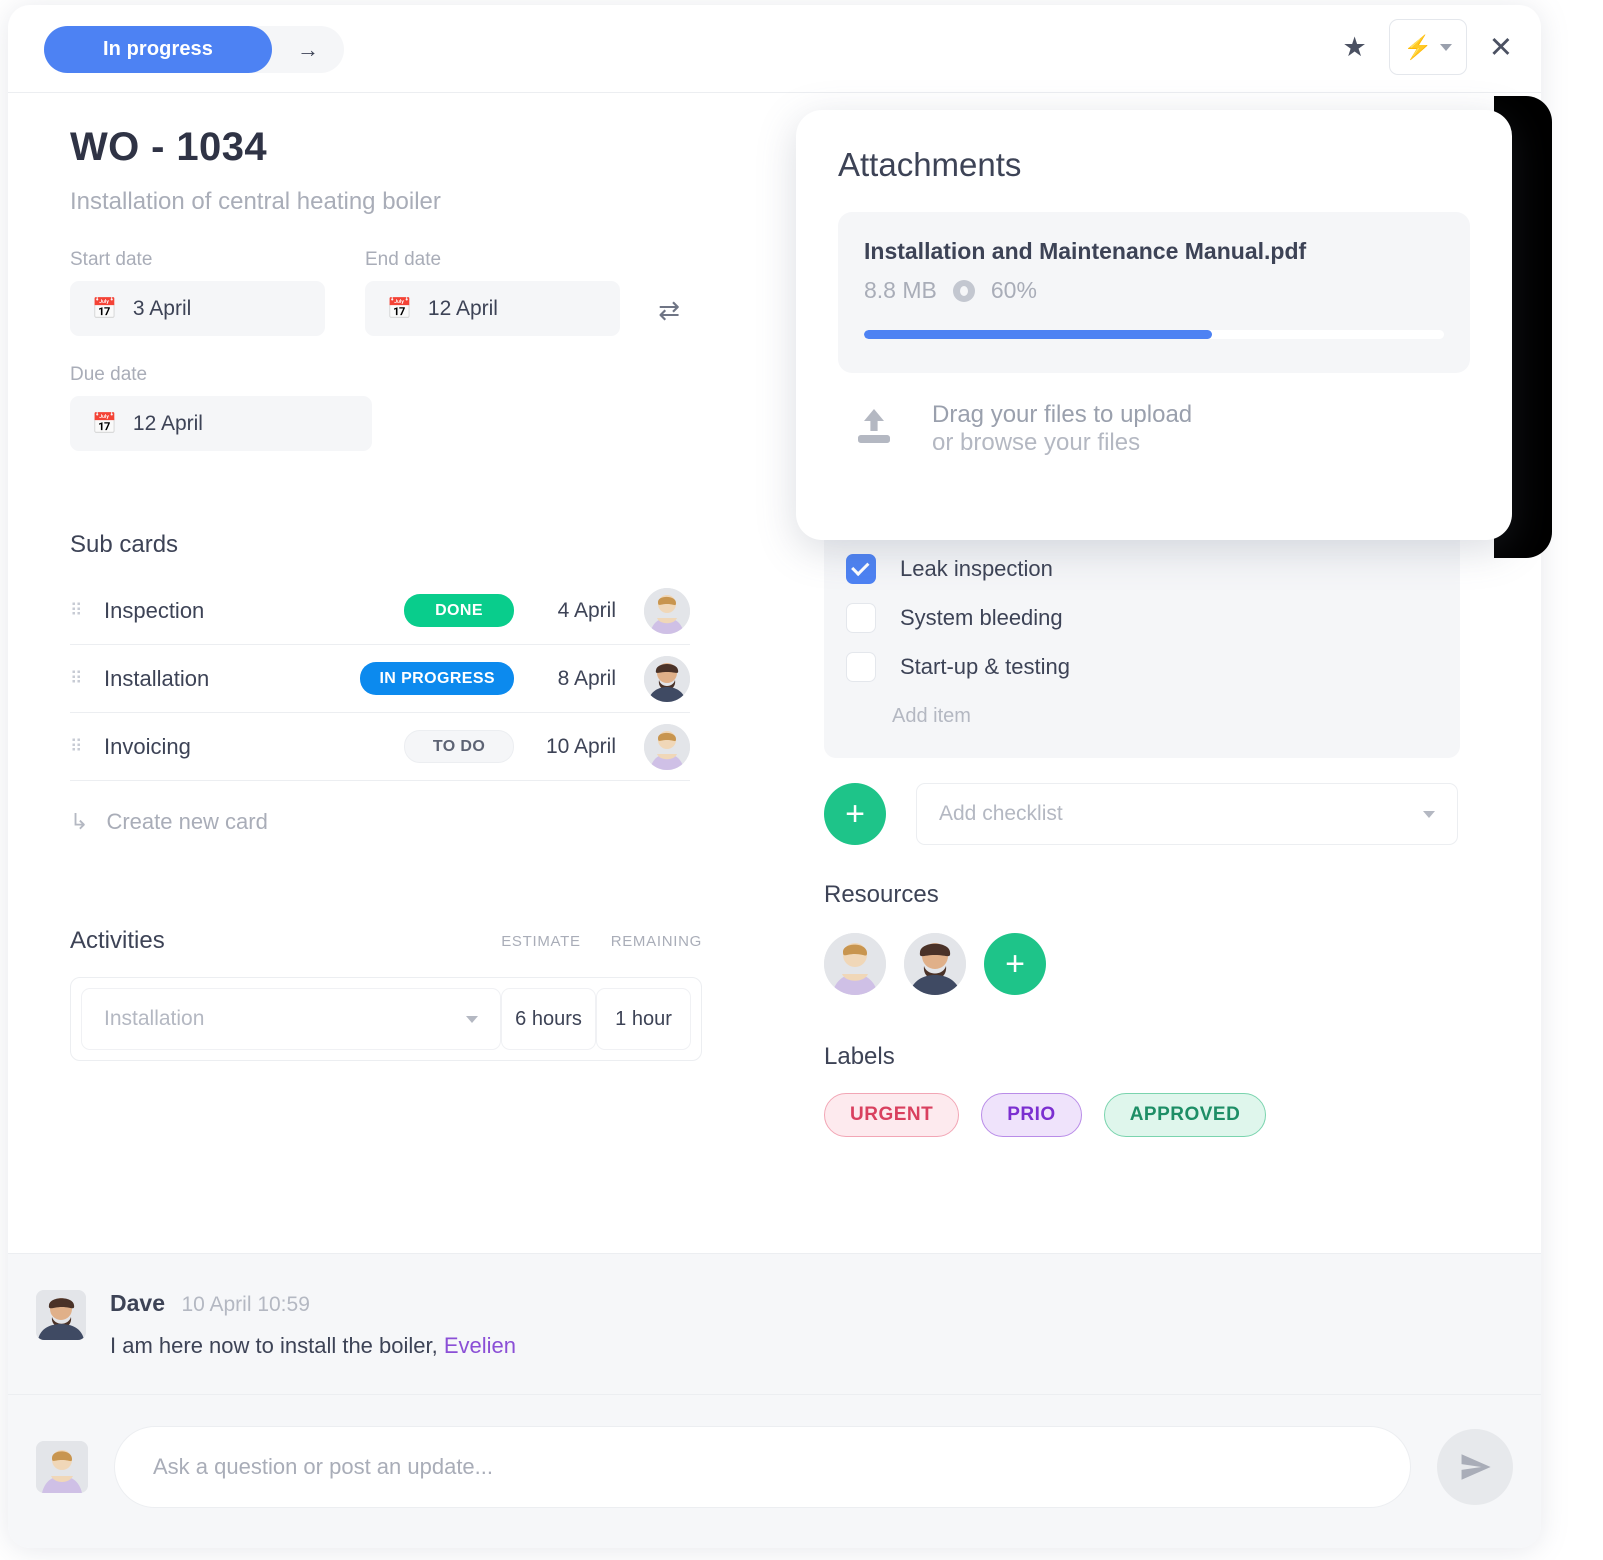 The width and height of the screenshot is (1603, 1560). Describe the element at coordinates (291, 1019) in the screenshot. I see `activity-select: Installation` at that location.